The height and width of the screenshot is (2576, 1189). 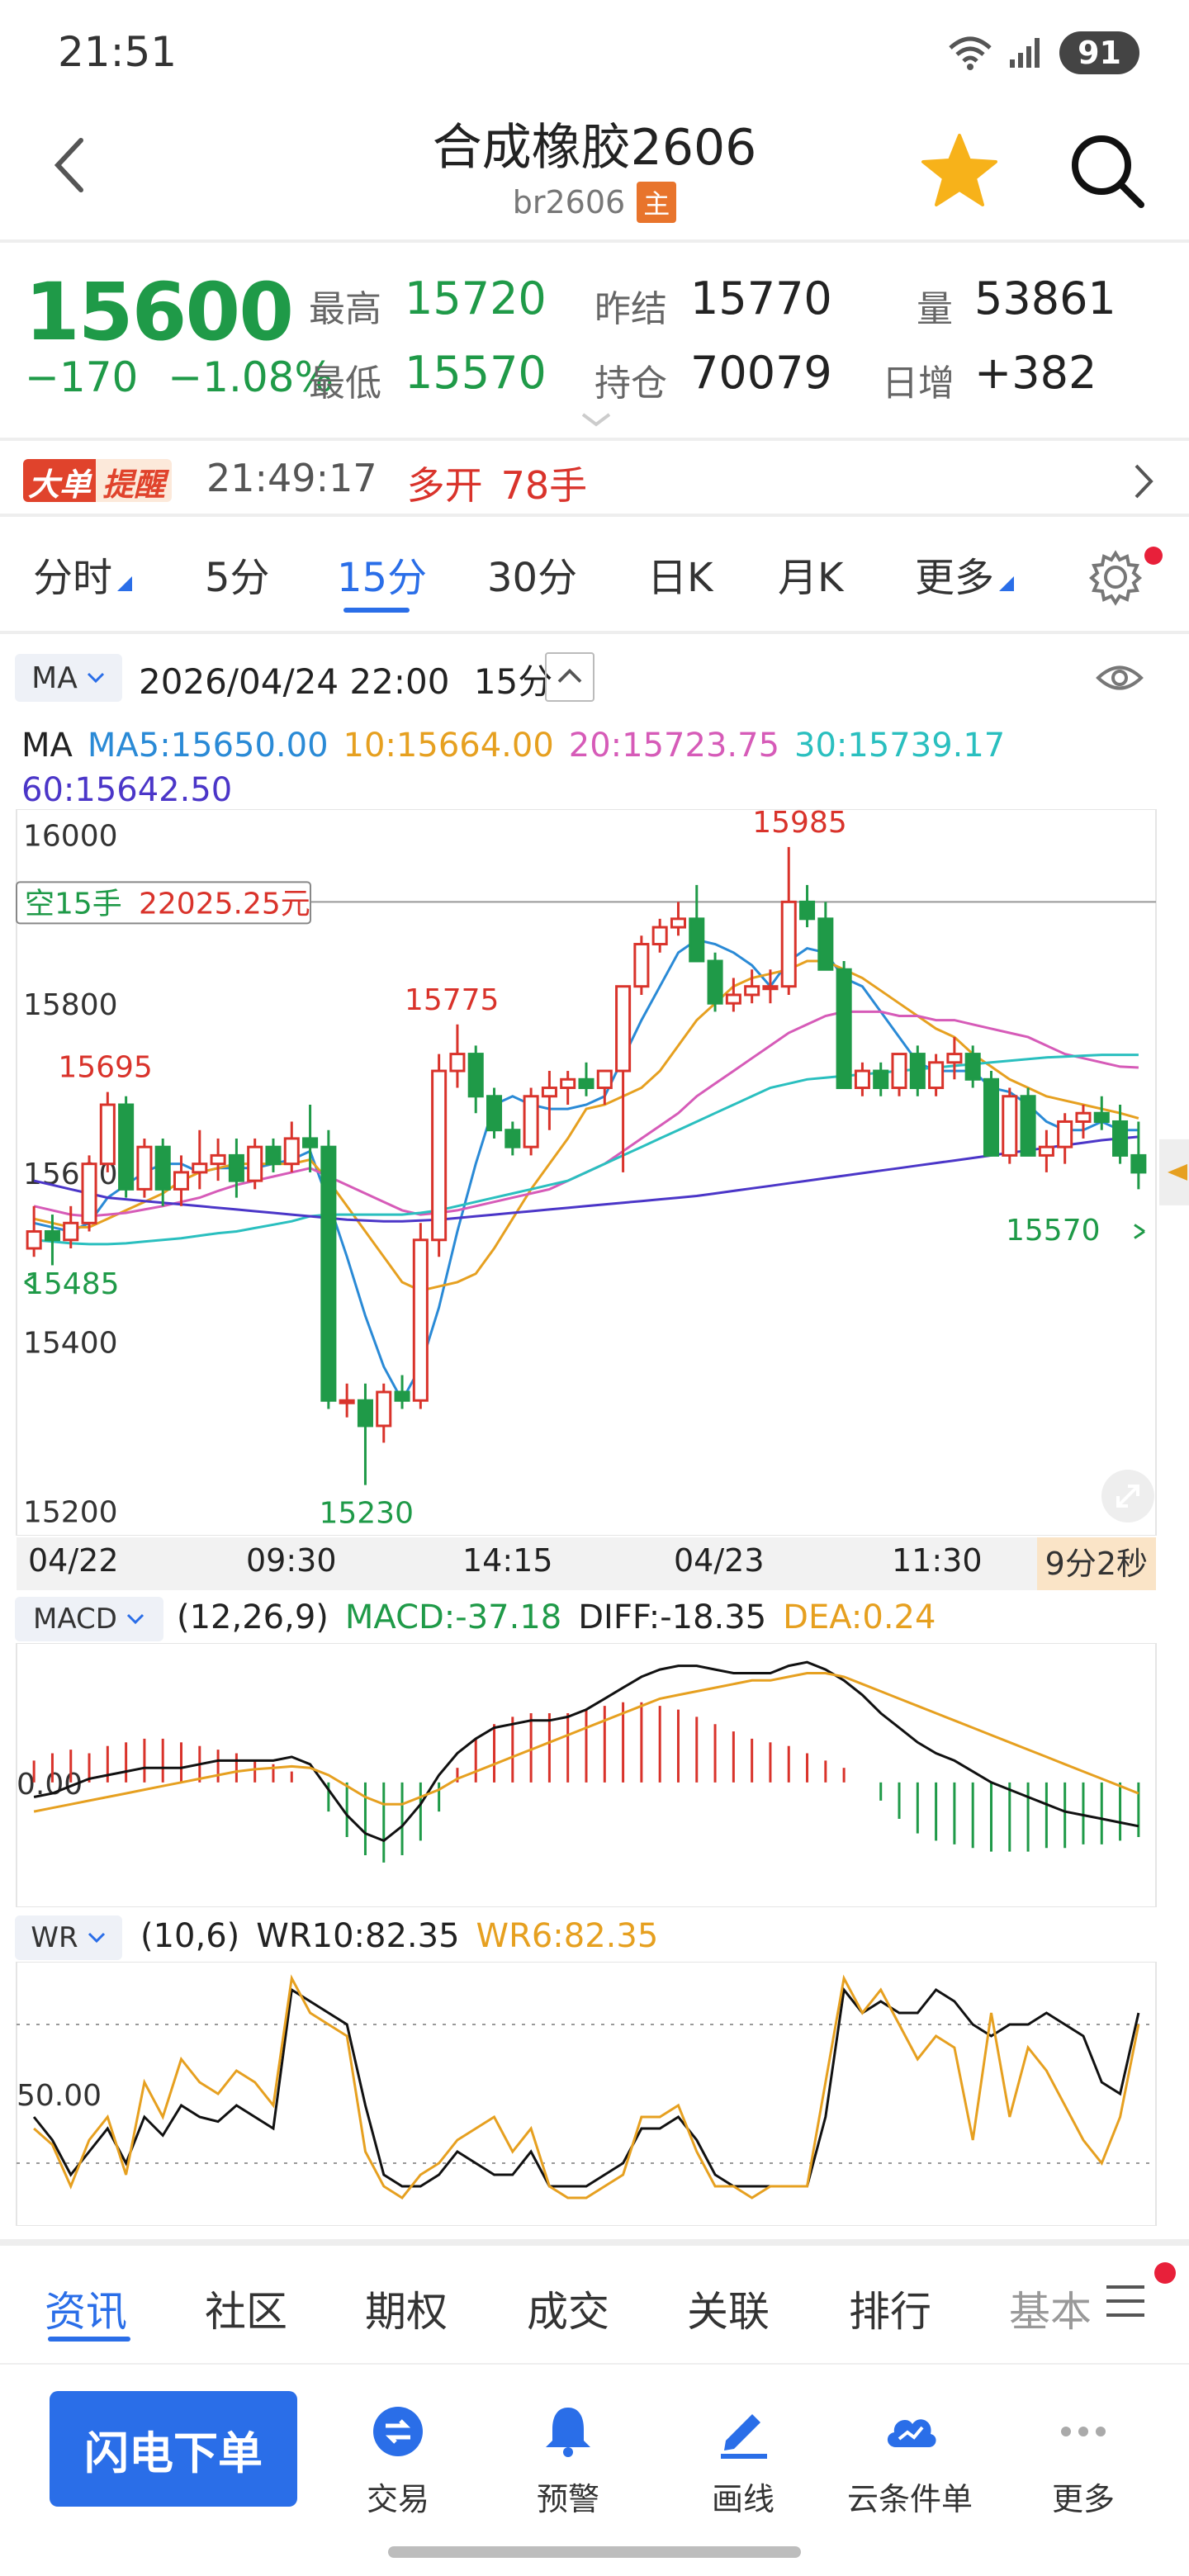 I want to click on tab-label: 30分, so click(x=532, y=578).